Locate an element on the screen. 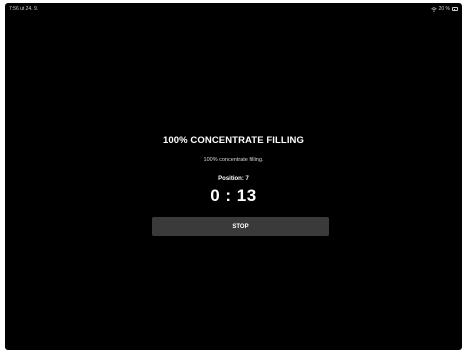 The height and width of the screenshot is (353, 466). countdown-timer: 0 : 13 is located at coordinates (233, 195).